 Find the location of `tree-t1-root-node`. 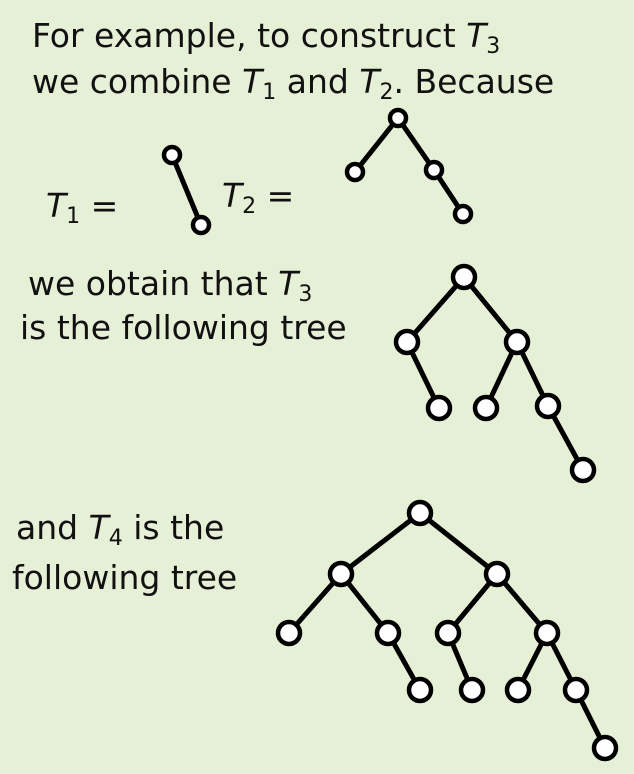

tree-t1-root-node is located at coordinates (172, 155).